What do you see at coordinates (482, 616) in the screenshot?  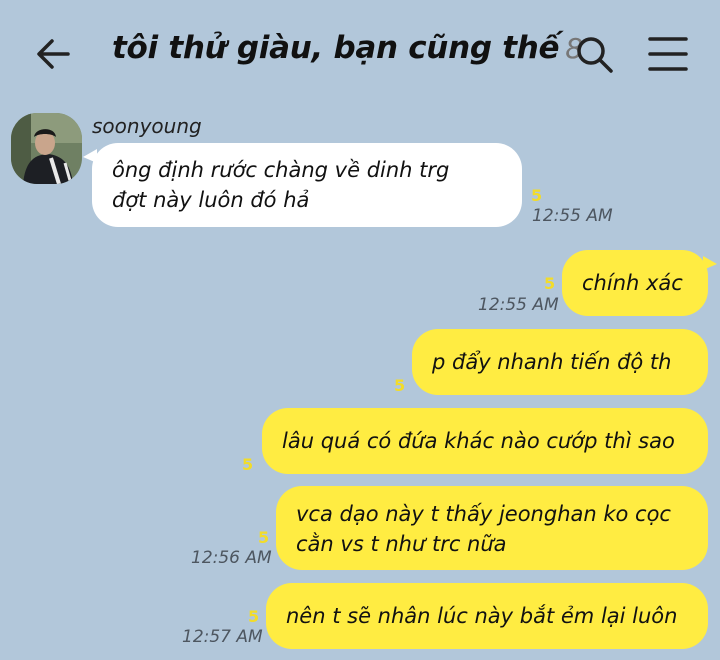 I see `message-text: nên t sẽ nhân lúc này bắt ẻm lại luôn` at bounding box center [482, 616].